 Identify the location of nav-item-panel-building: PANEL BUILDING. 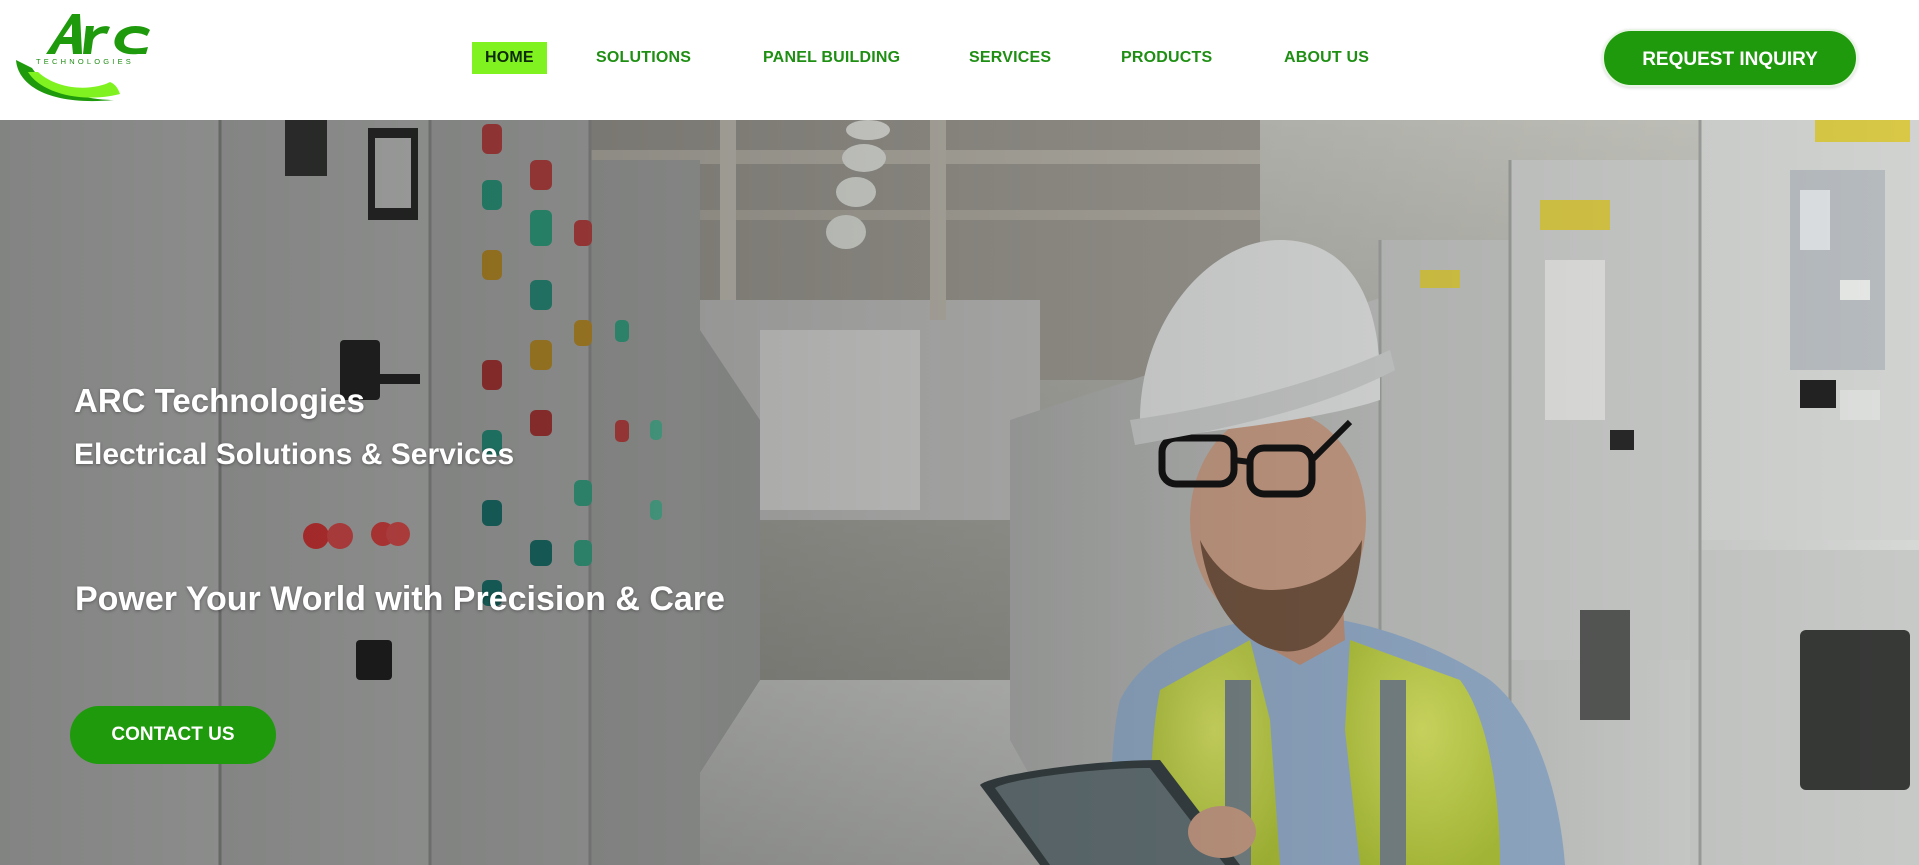
(831, 58).